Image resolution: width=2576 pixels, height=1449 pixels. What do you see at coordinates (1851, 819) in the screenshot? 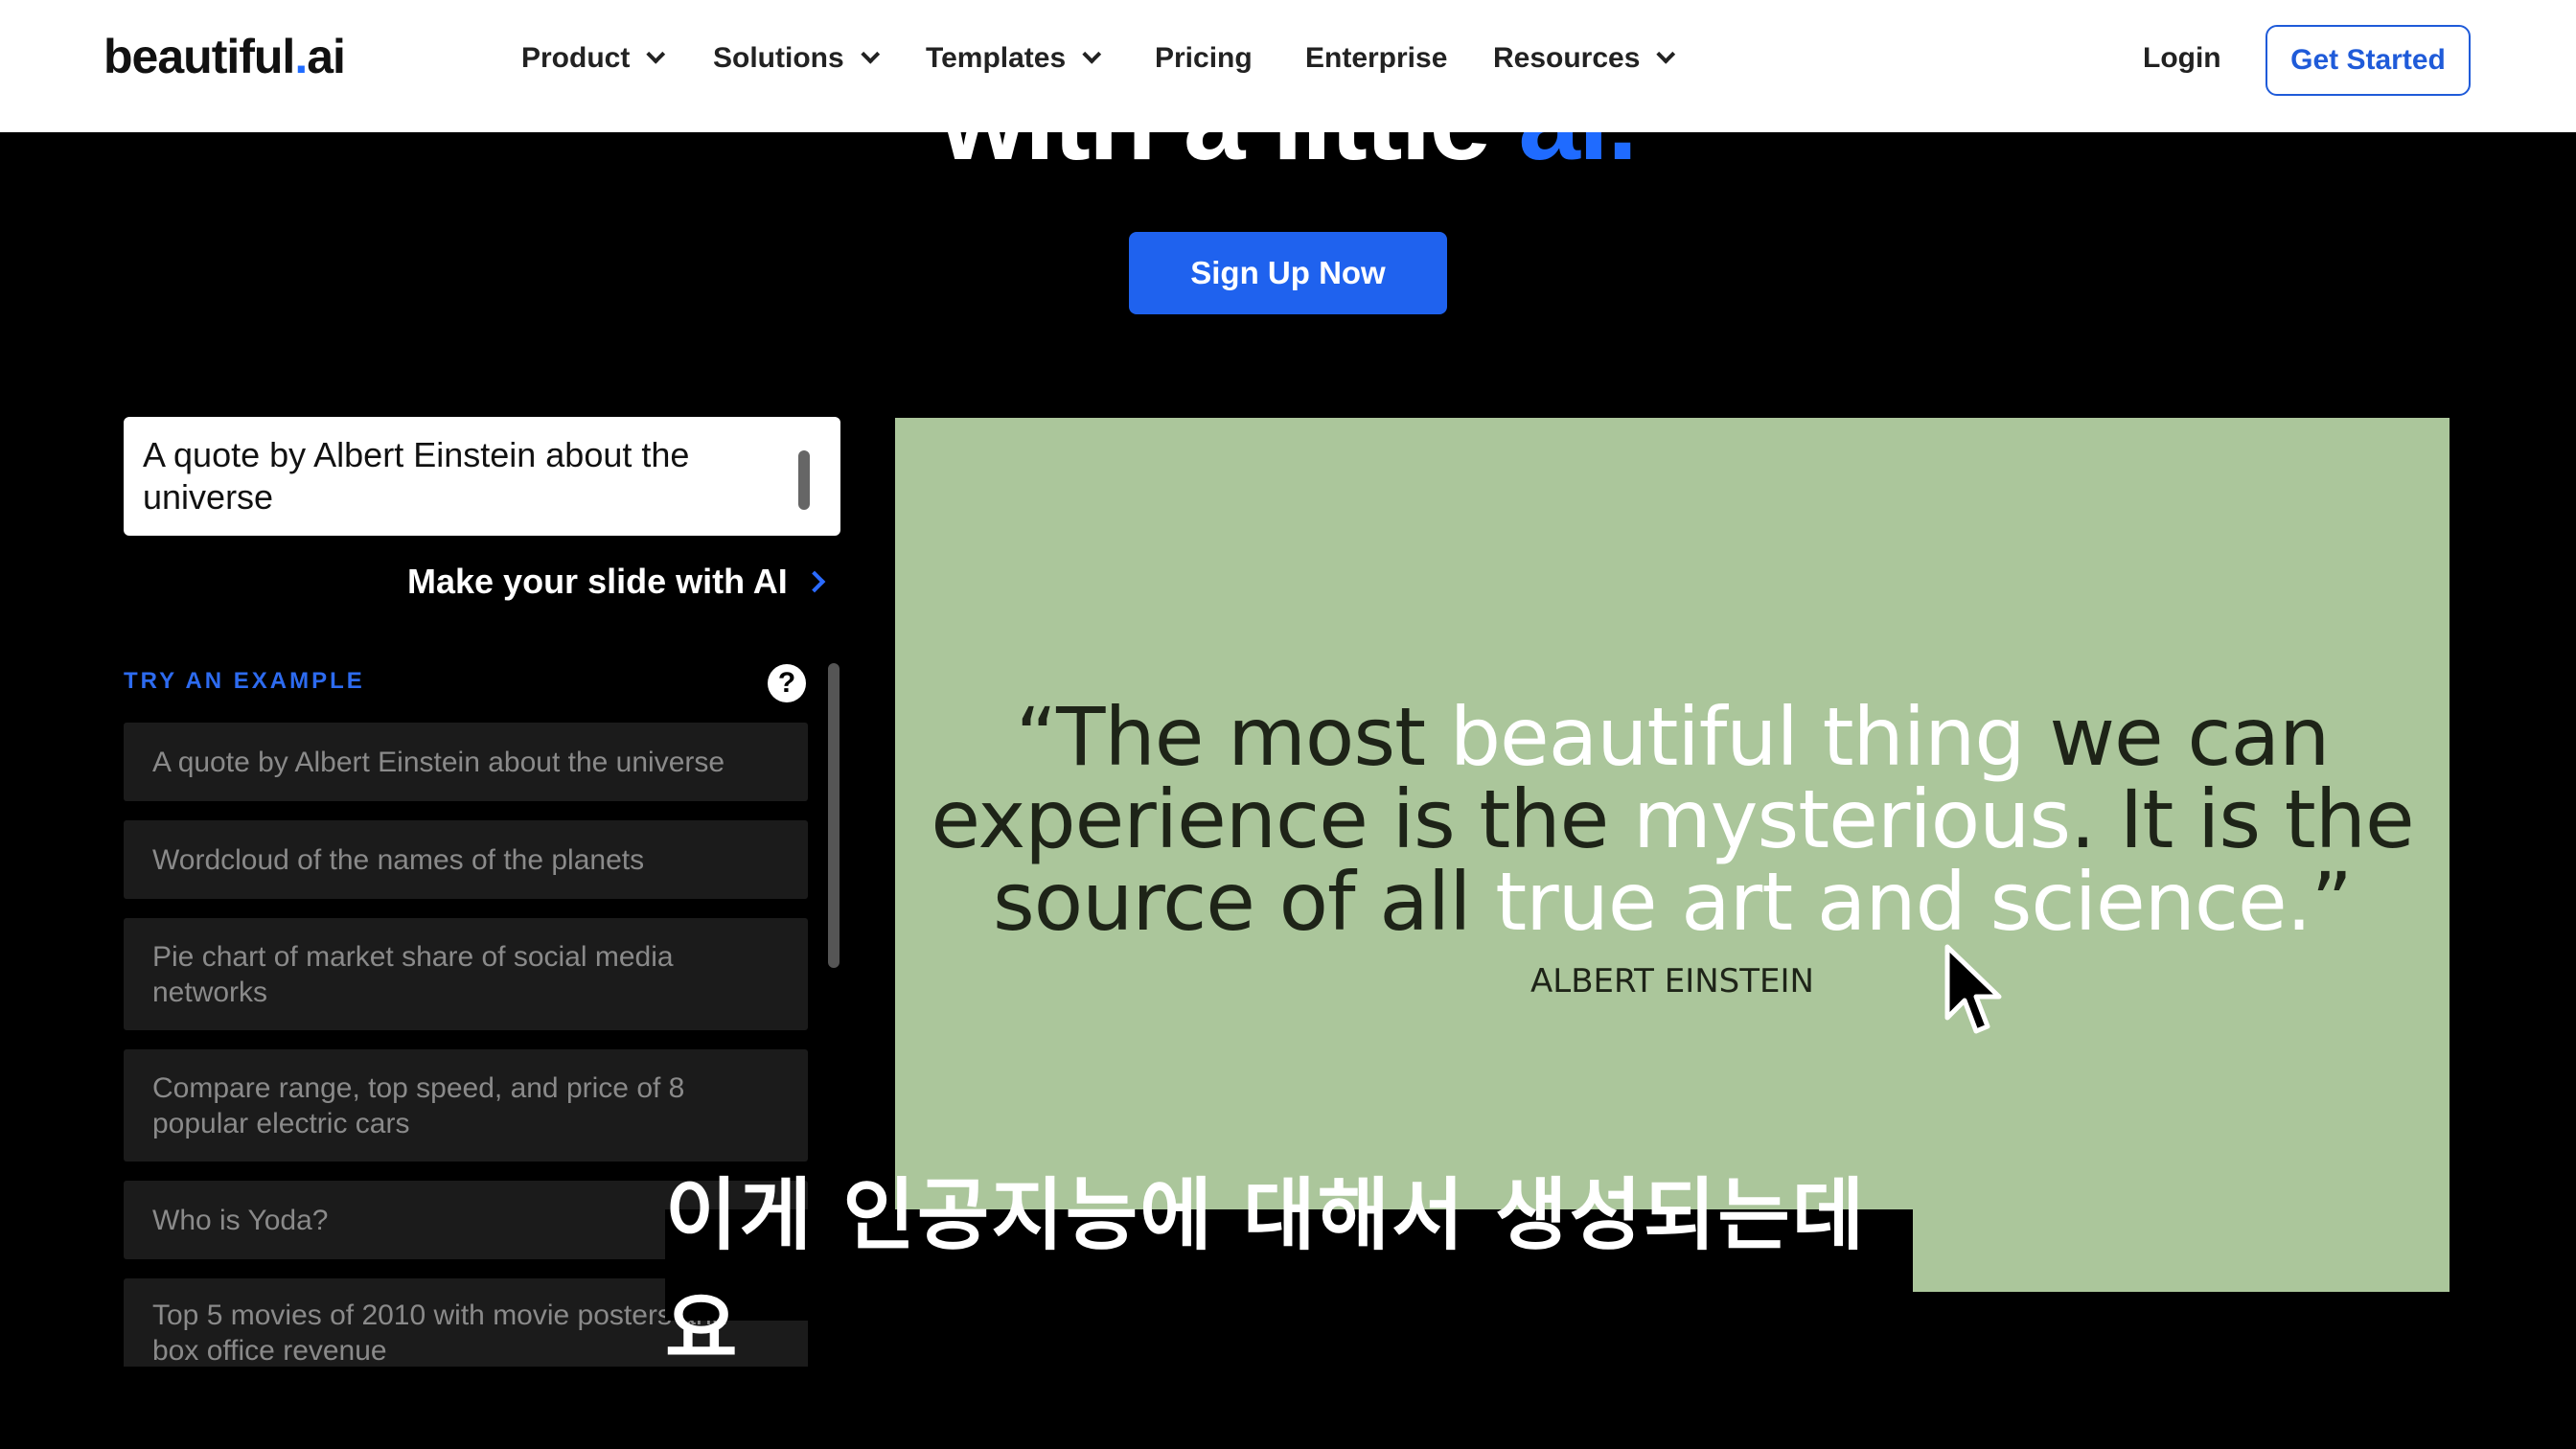
I see `quote-highlight: mysterious` at bounding box center [1851, 819].